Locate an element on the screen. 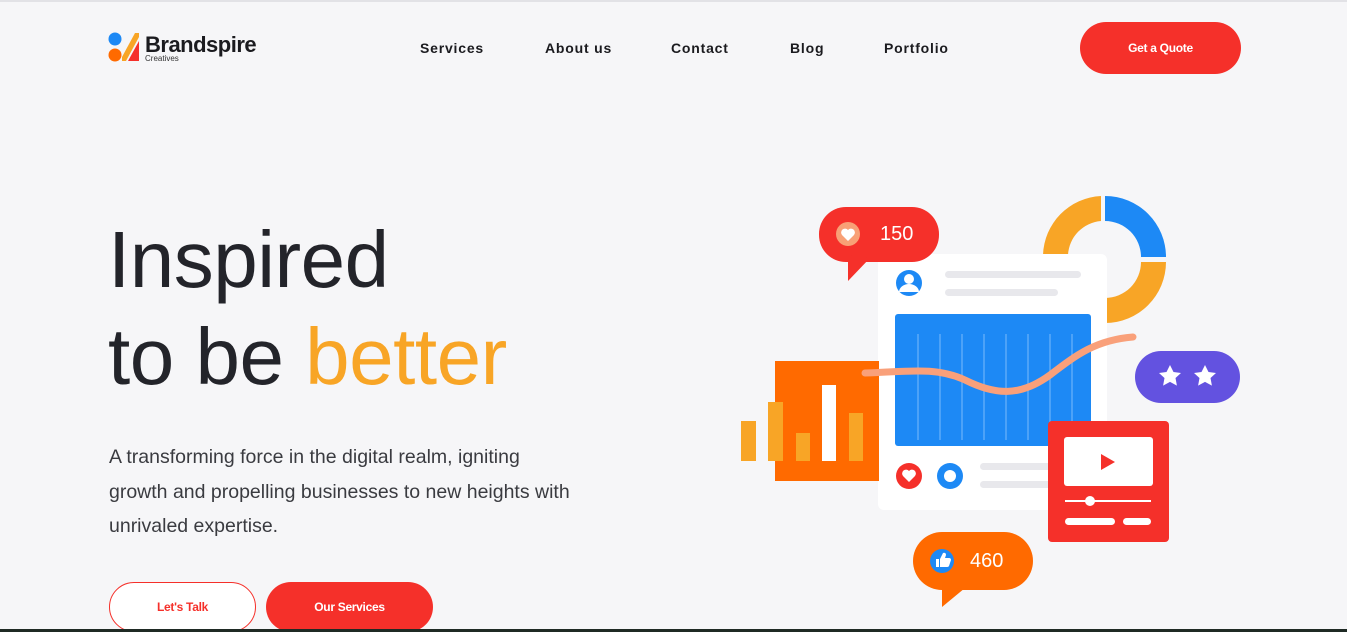 The image size is (1347, 632). video-player-icon is located at coordinates (1108, 481).